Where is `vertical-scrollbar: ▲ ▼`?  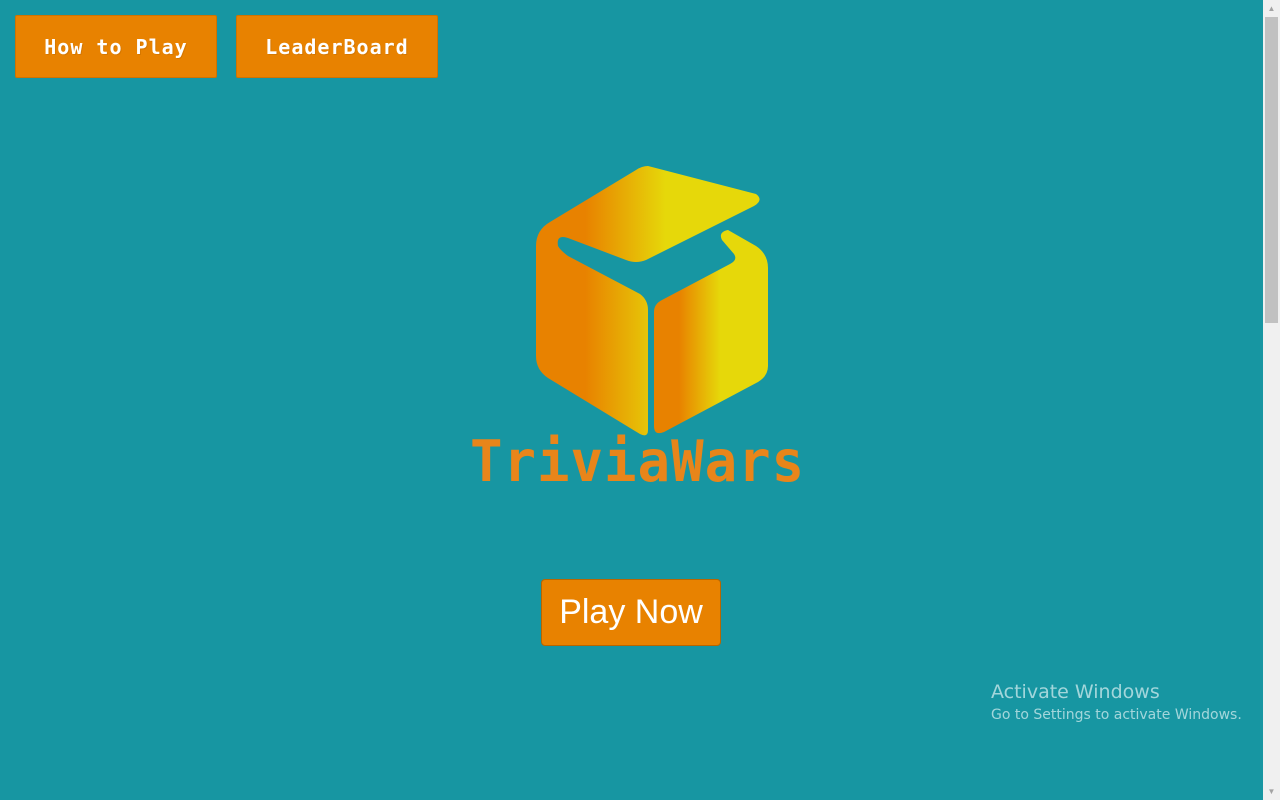 vertical-scrollbar: ▲ ▼ is located at coordinates (1271, 400).